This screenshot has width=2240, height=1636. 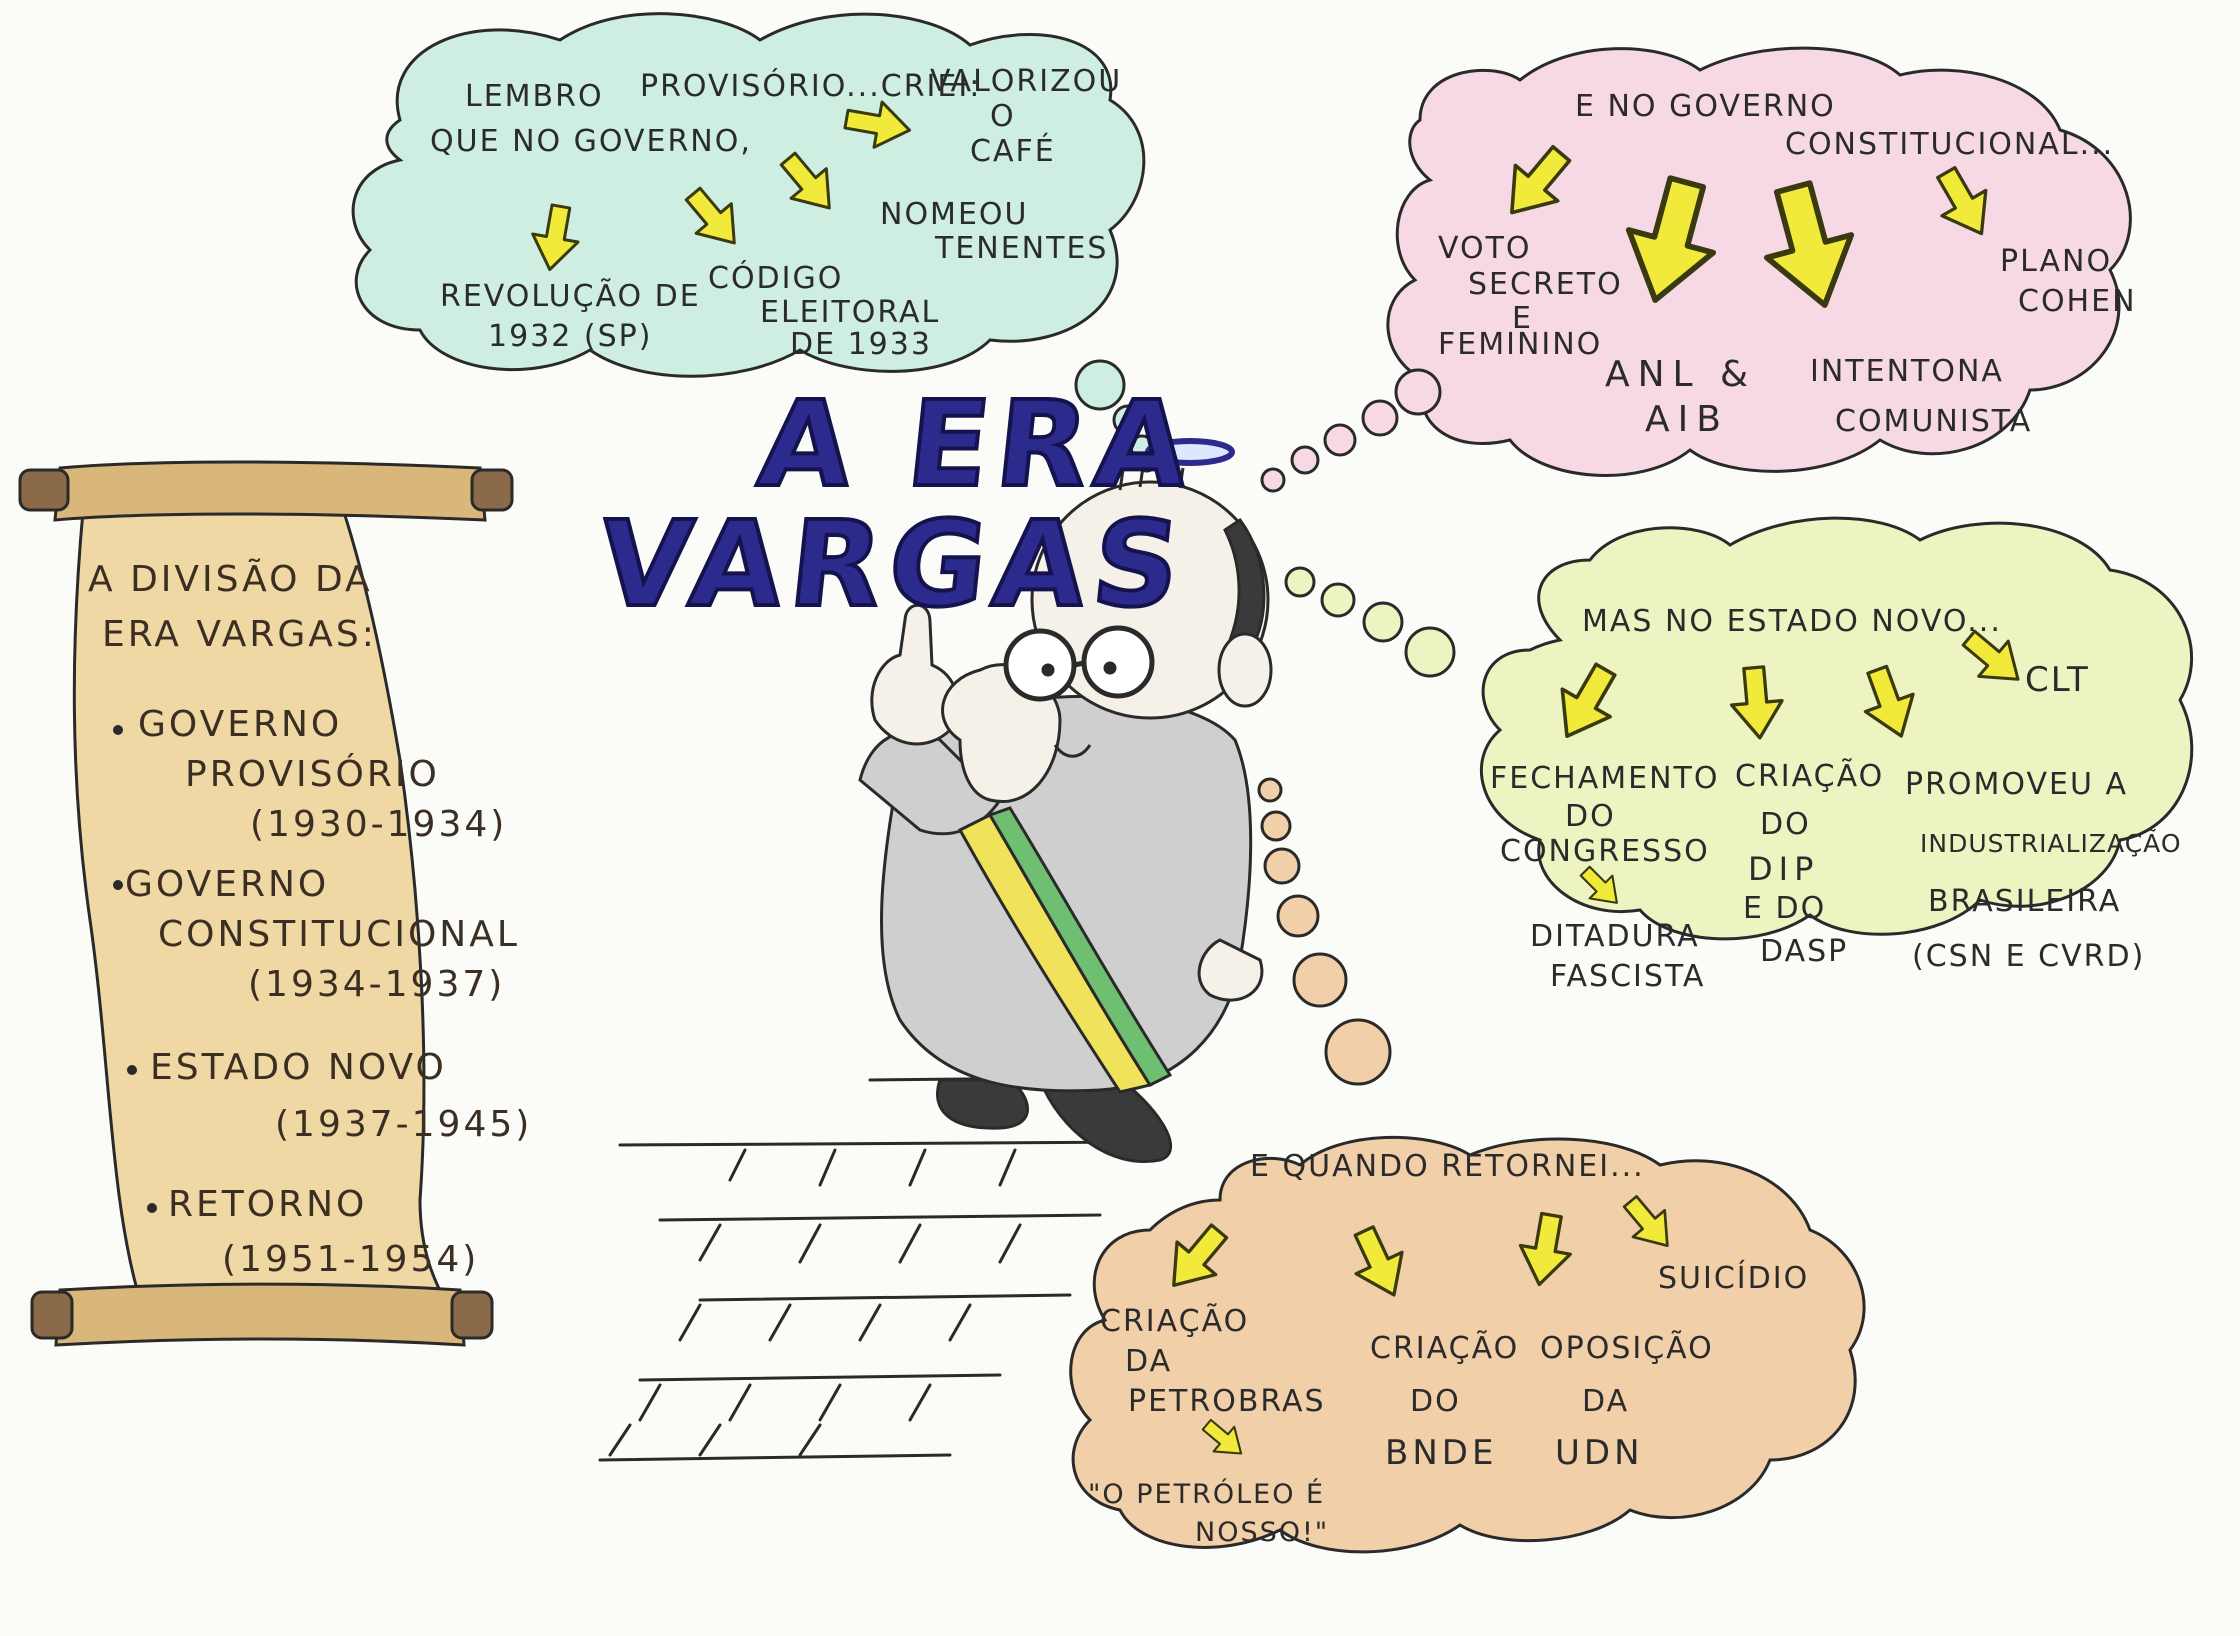 I want to click on bnde-line-1: CRIAÇÃO, so click(x=1445, y=1348).